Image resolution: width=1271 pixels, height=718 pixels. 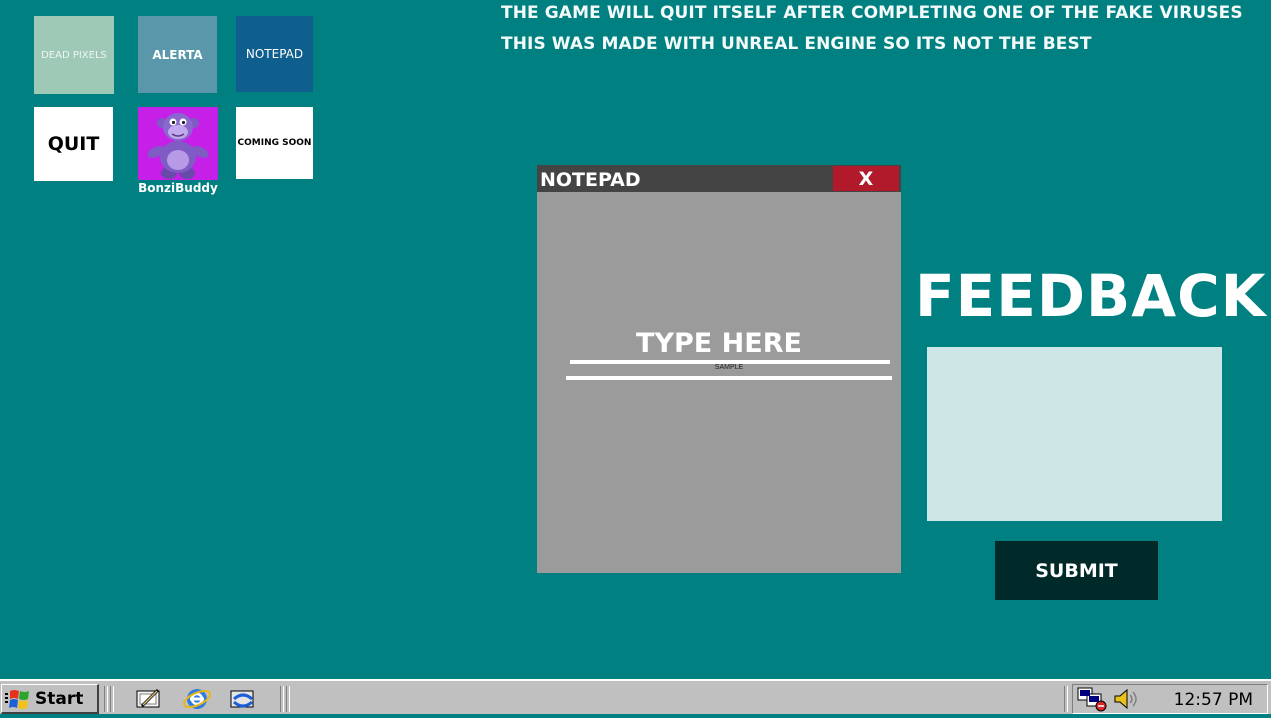 What do you see at coordinates (1213, 700) in the screenshot?
I see `clock: 12:57 PM` at bounding box center [1213, 700].